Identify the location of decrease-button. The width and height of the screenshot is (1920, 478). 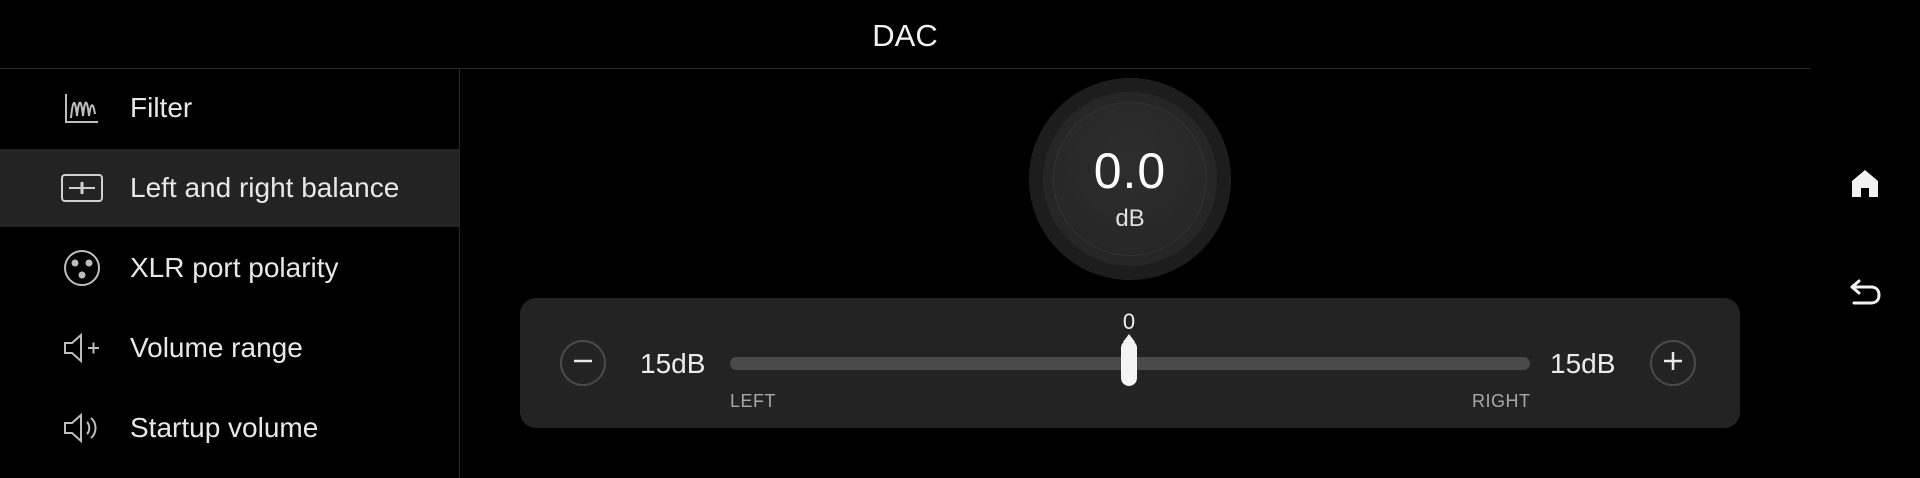
(583, 363).